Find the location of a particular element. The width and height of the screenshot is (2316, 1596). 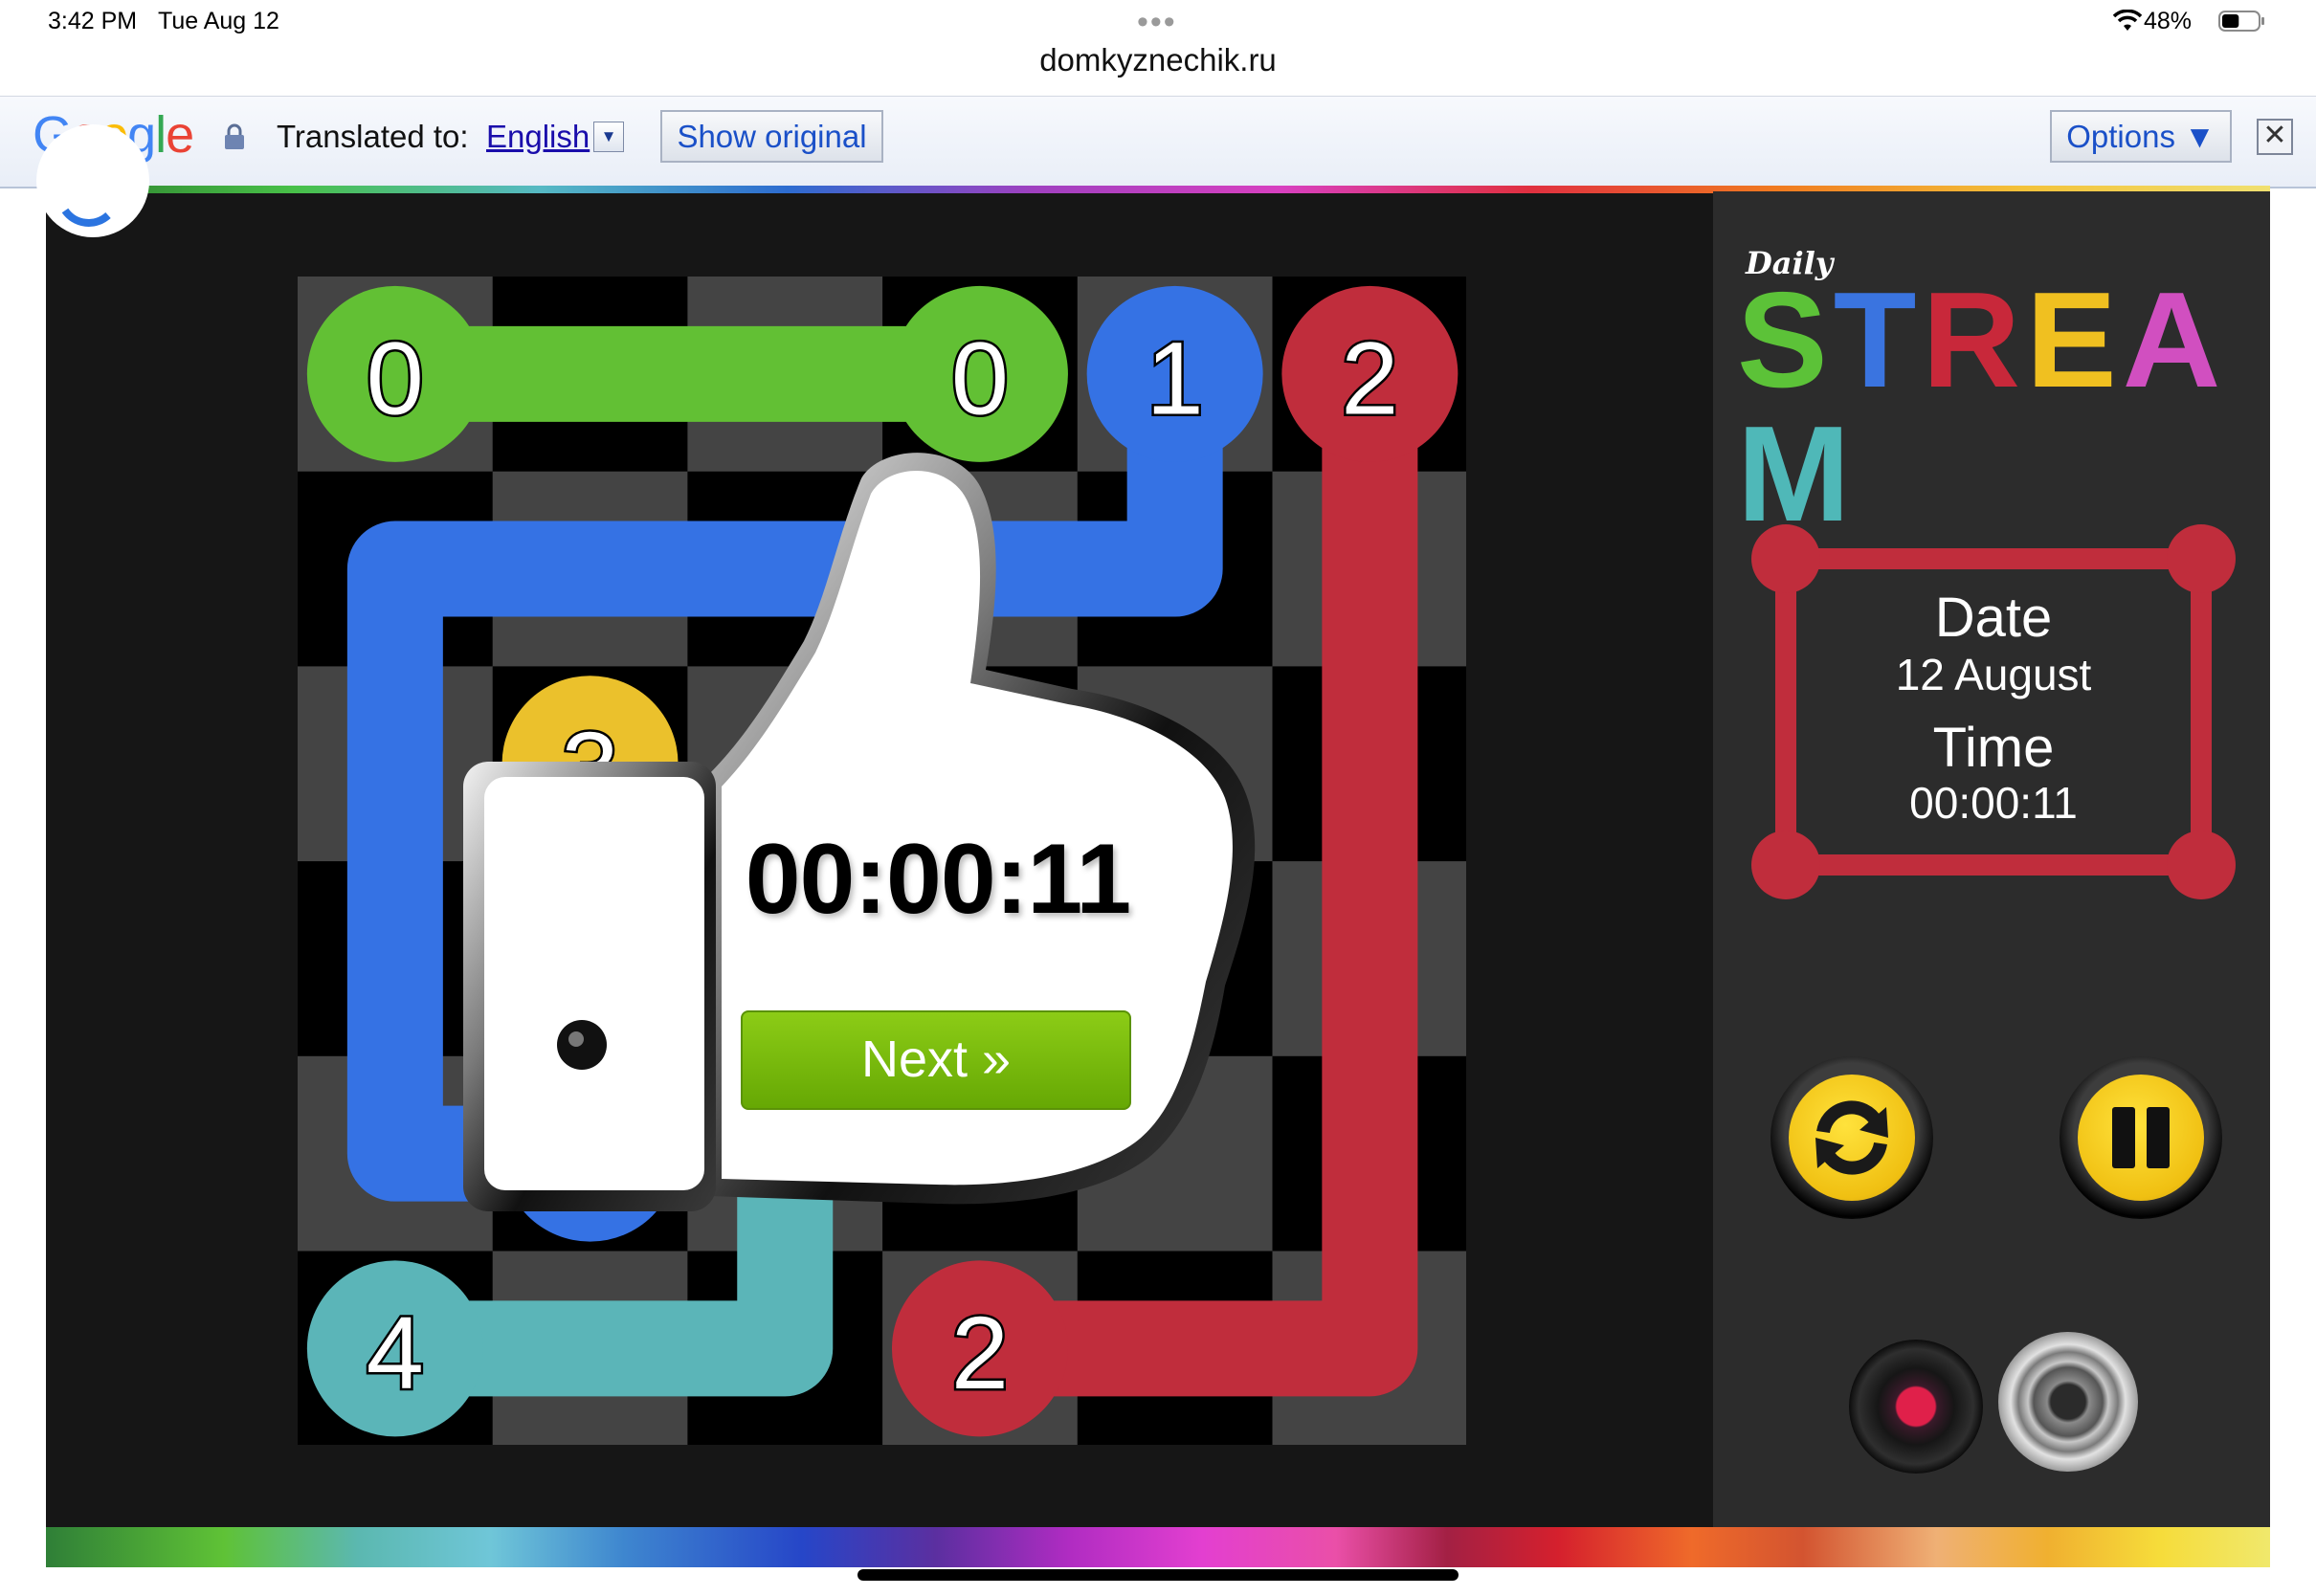

endpoint-label: 4 is located at coordinates (395, 1353).